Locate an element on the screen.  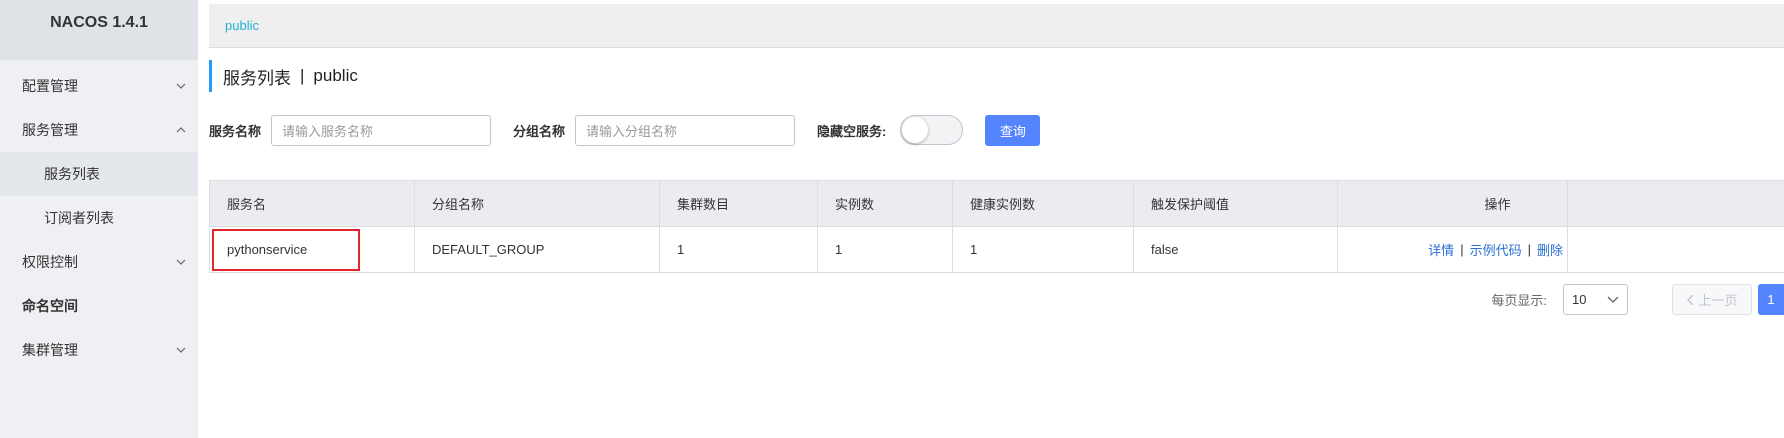
per-page-label: 每页显示: is located at coordinates (1519, 300).